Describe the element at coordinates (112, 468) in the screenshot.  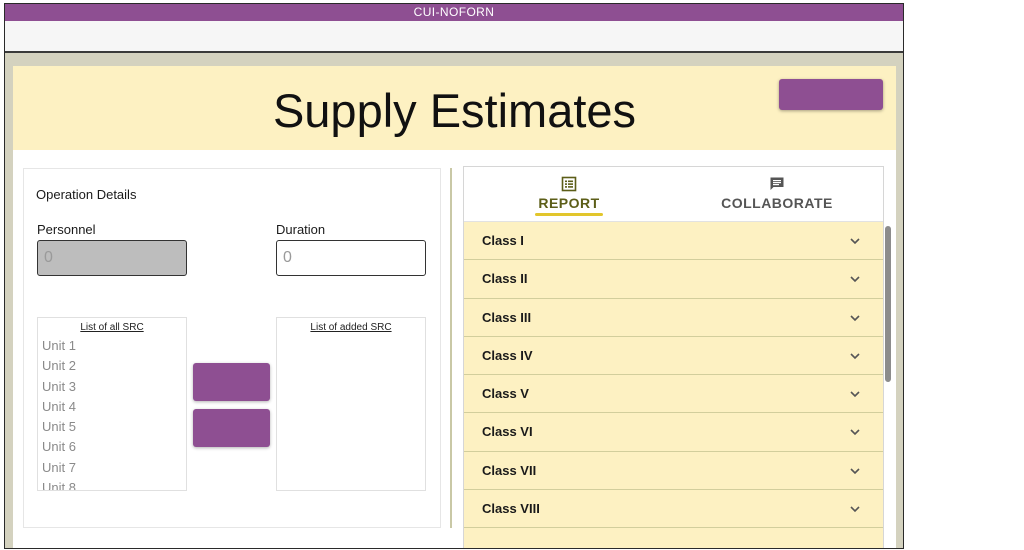
I see `src-list-item: Unit 7` at that location.